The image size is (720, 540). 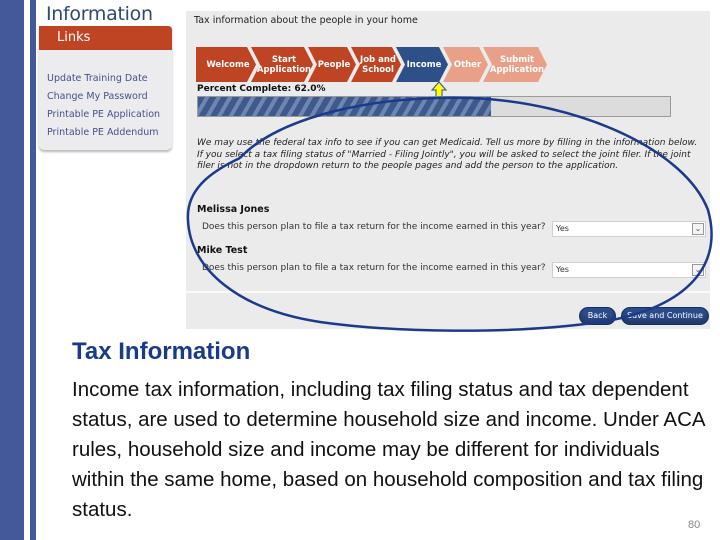 I want to click on sidebar-title: Information, so click(x=99, y=14).